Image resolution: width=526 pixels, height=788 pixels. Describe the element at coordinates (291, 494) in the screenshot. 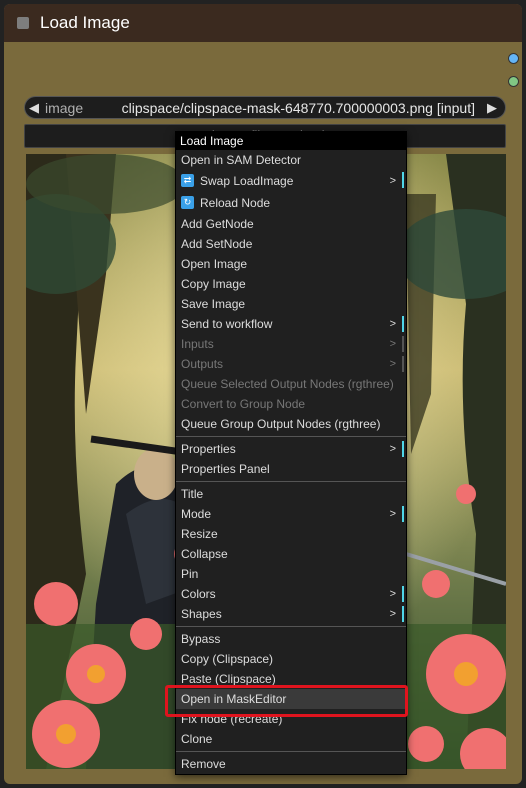

I see `menu-item-title: Title` at that location.